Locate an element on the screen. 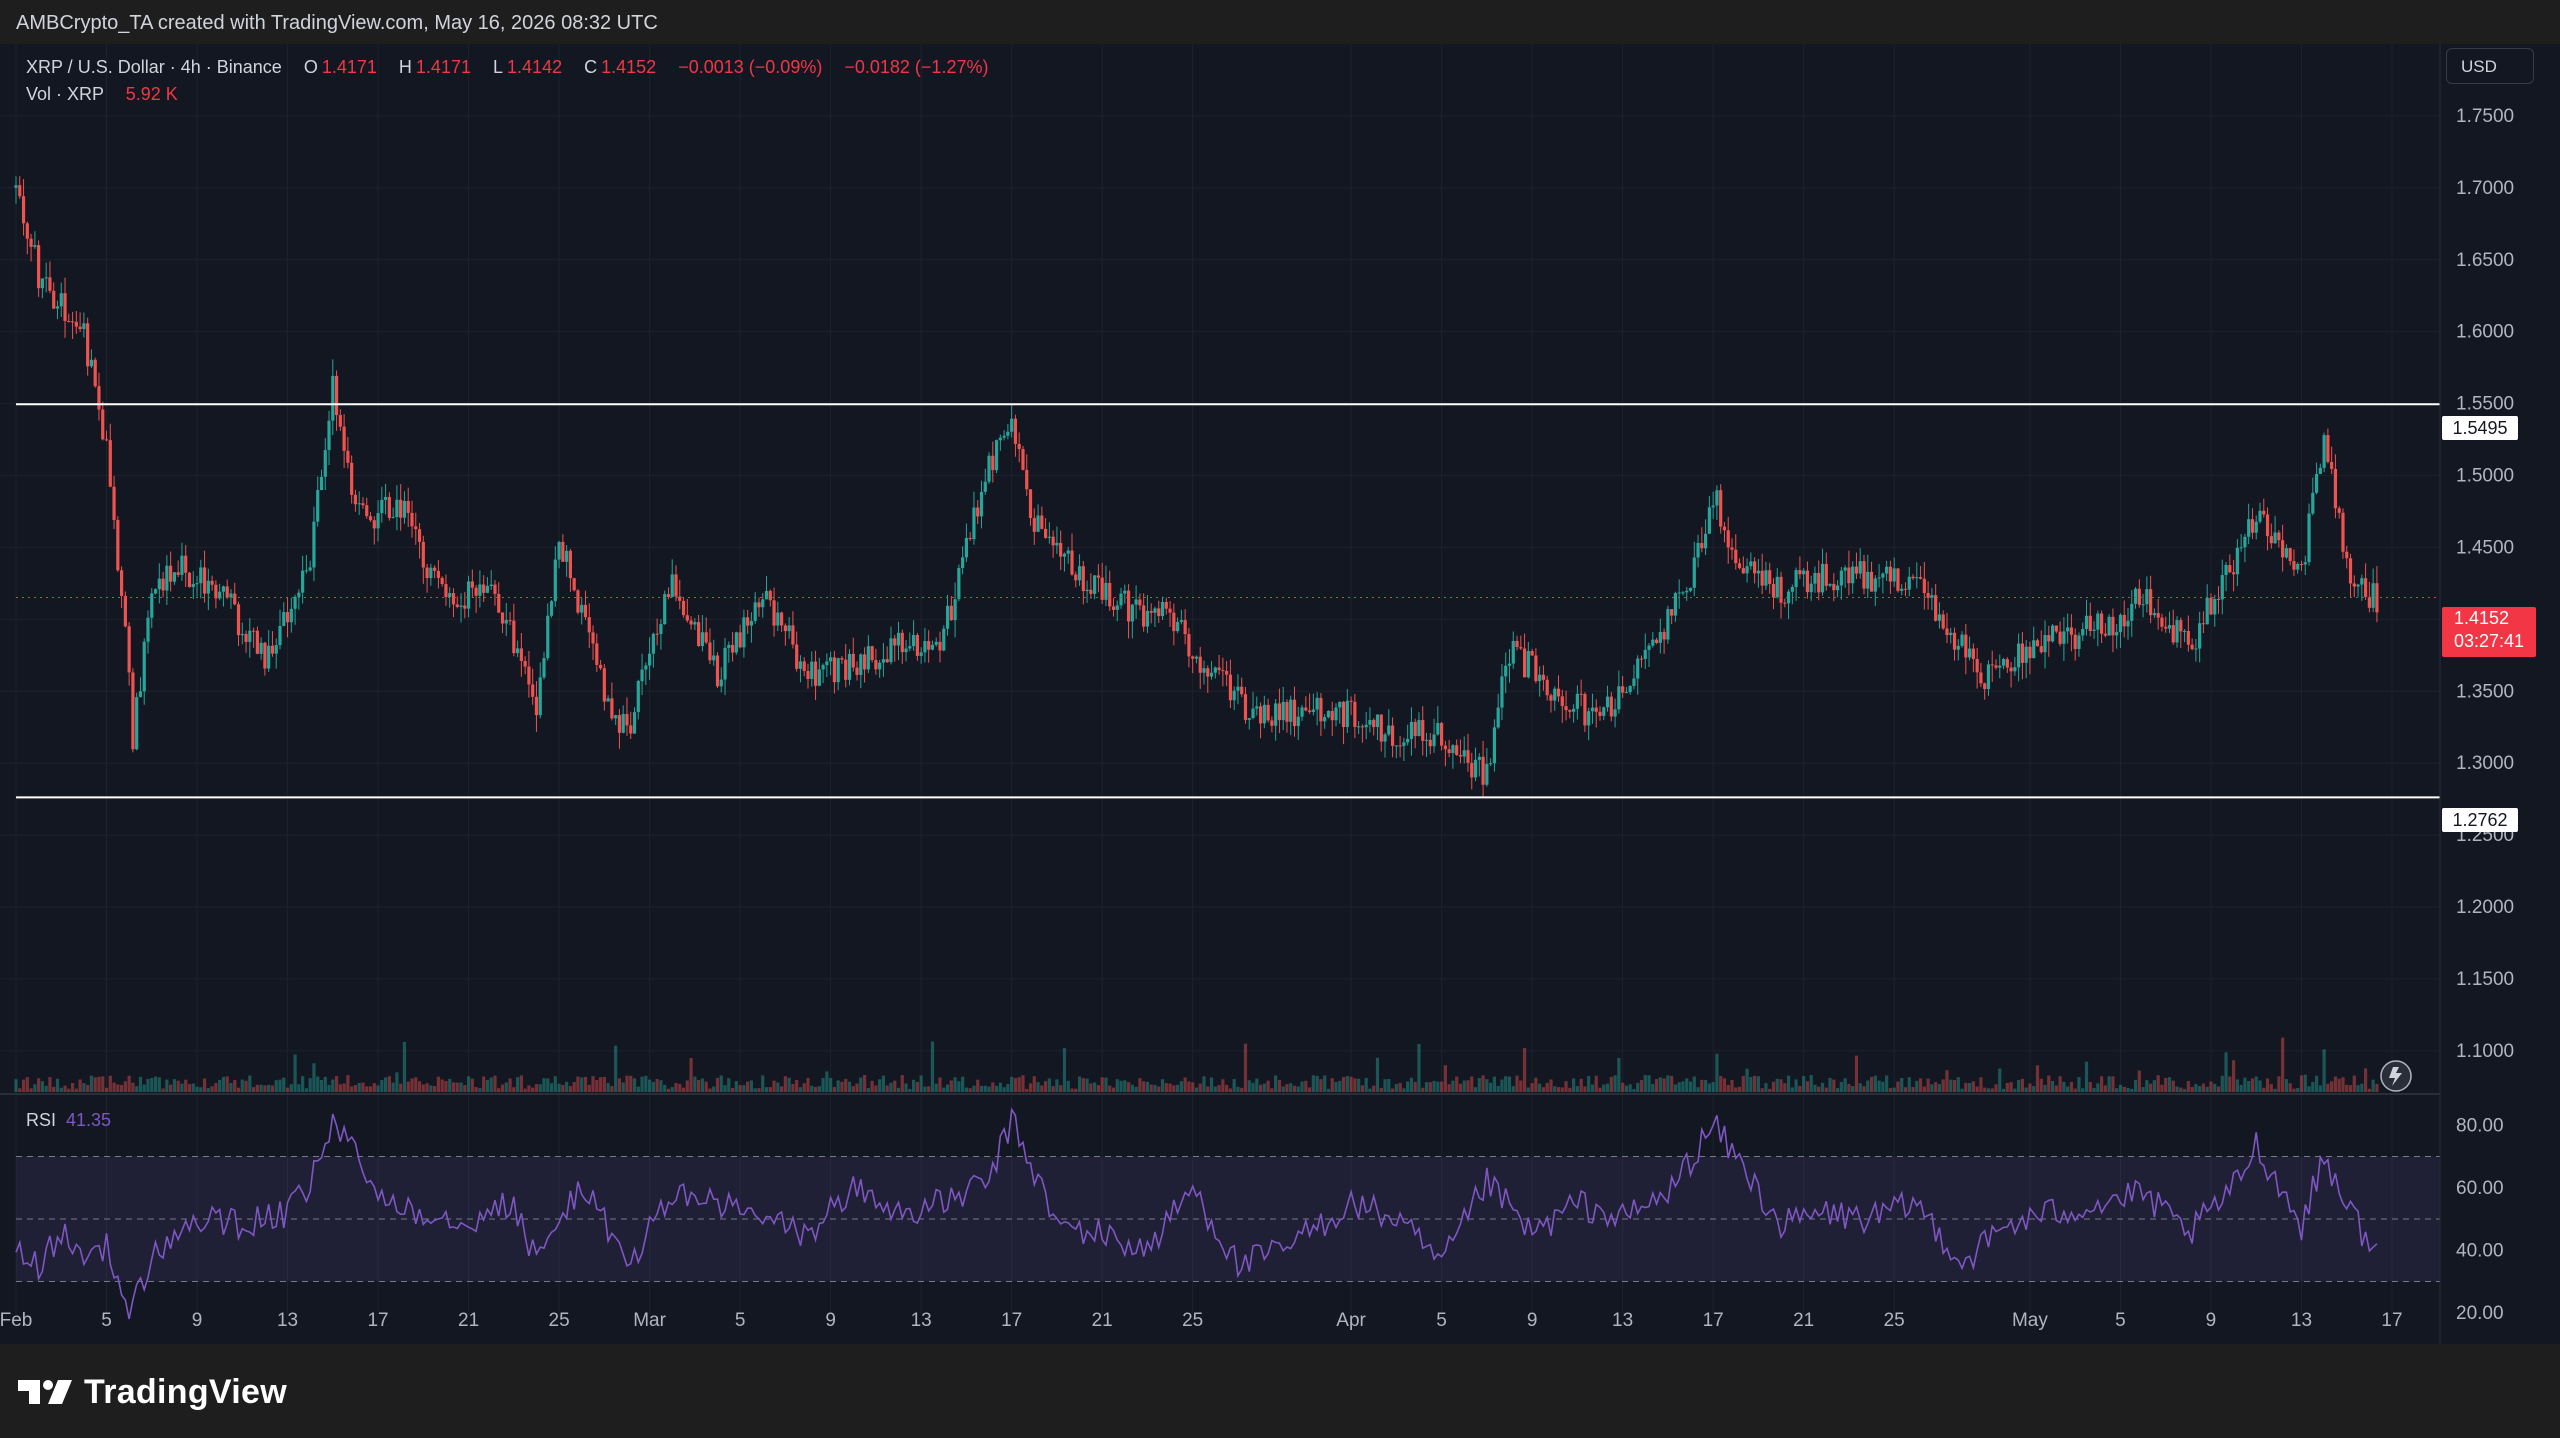  auto-scale-icon is located at coordinates (2396, 1076).